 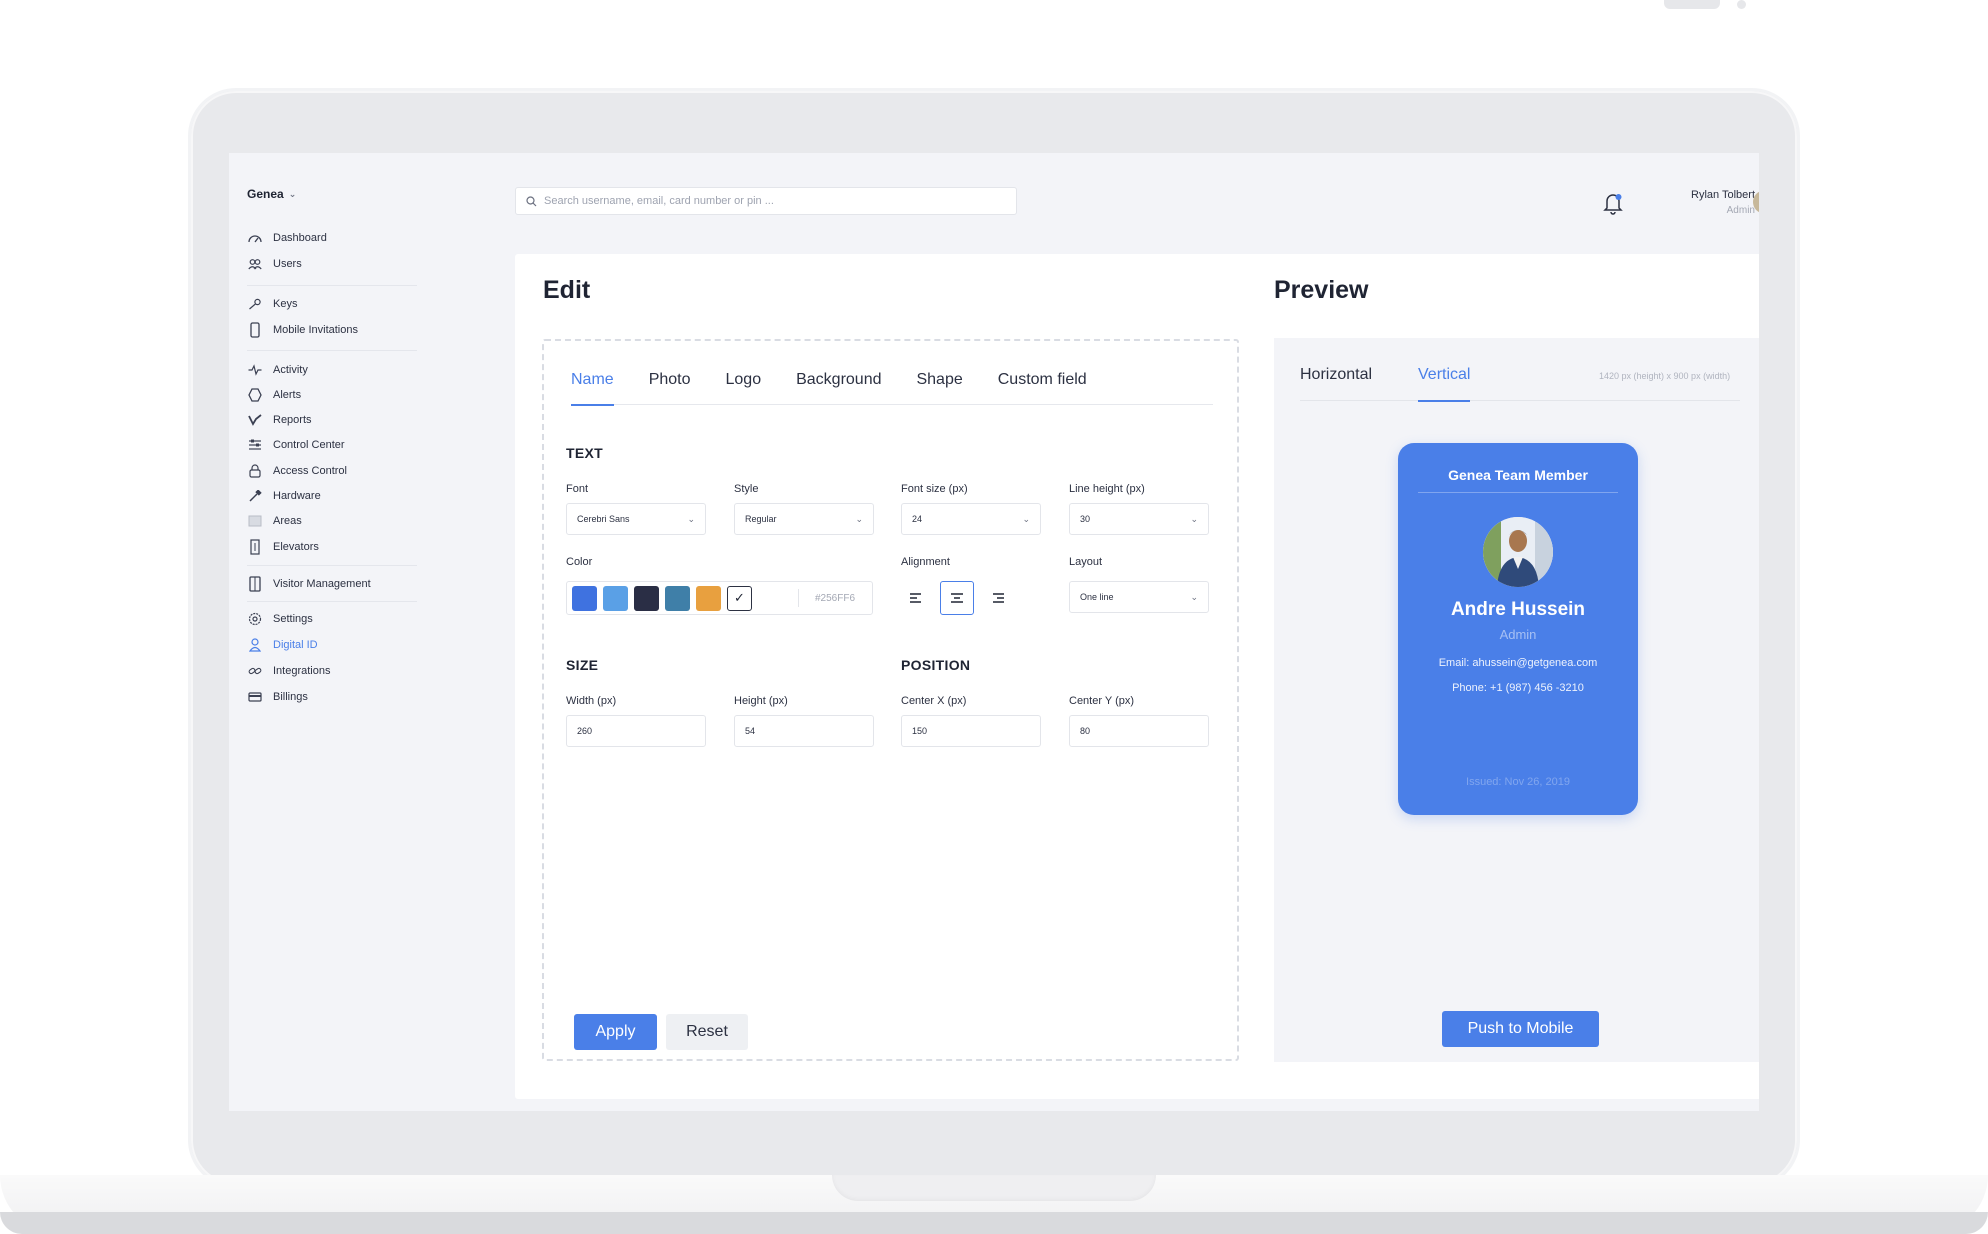 I want to click on apply-button: Apply, so click(x=615, y=1032).